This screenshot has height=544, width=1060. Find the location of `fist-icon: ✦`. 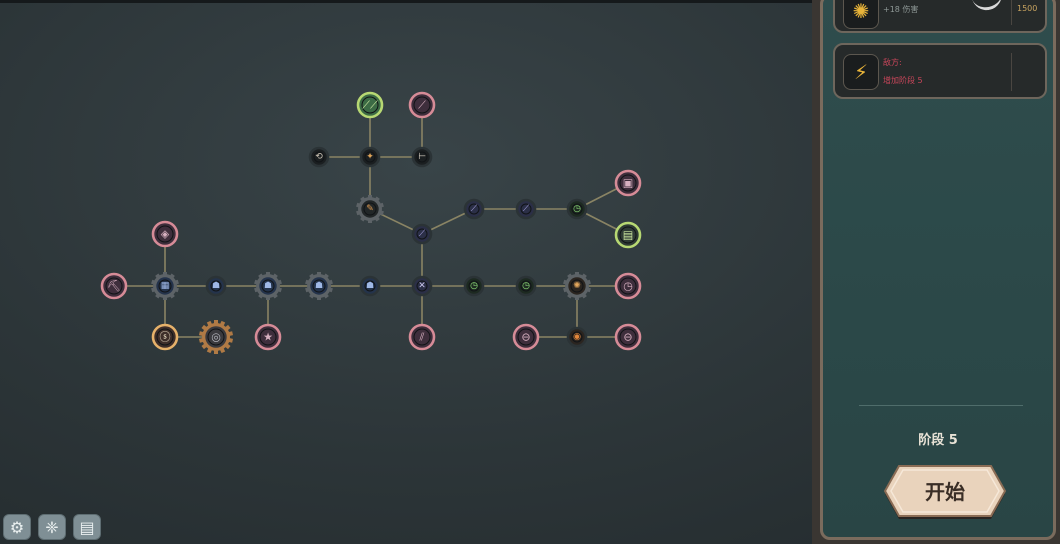

fist-icon: ✦ is located at coordinates (370, 157).